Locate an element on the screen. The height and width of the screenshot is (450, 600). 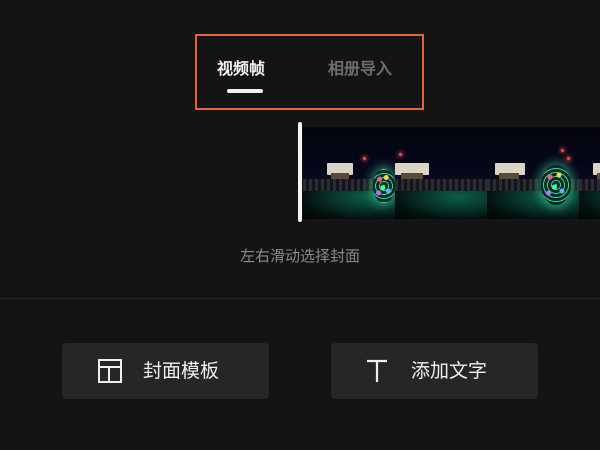
add-text-button: 添加文字 is located at coordinates (434, 371).